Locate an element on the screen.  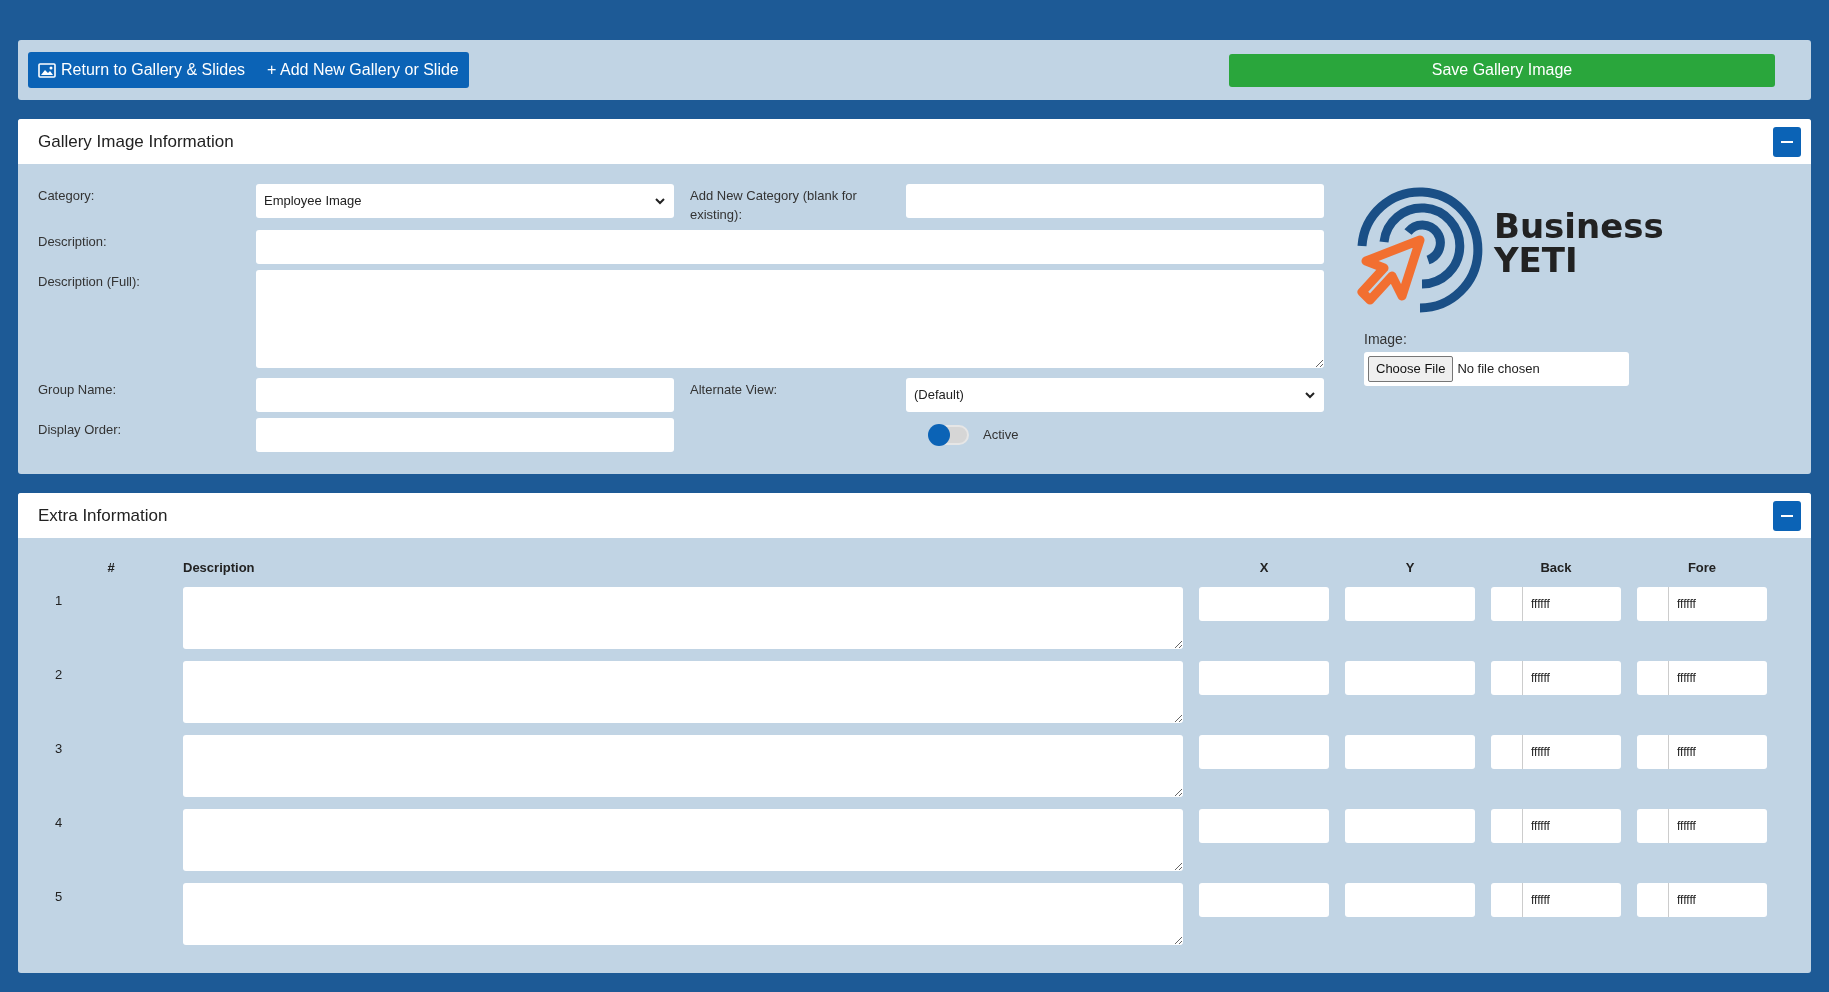
alternate-view-select: (Default) is located at coordinates (1115, 395).